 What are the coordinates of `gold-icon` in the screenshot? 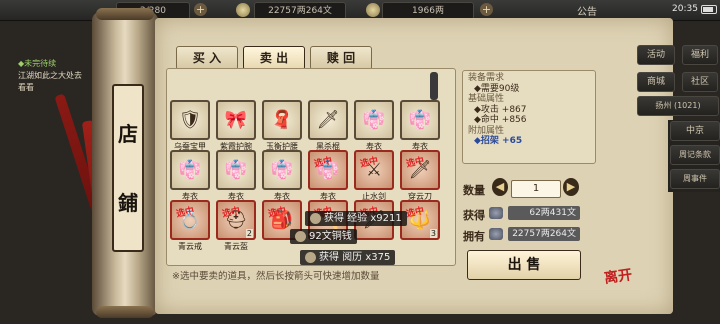 It's located at (373, 10).